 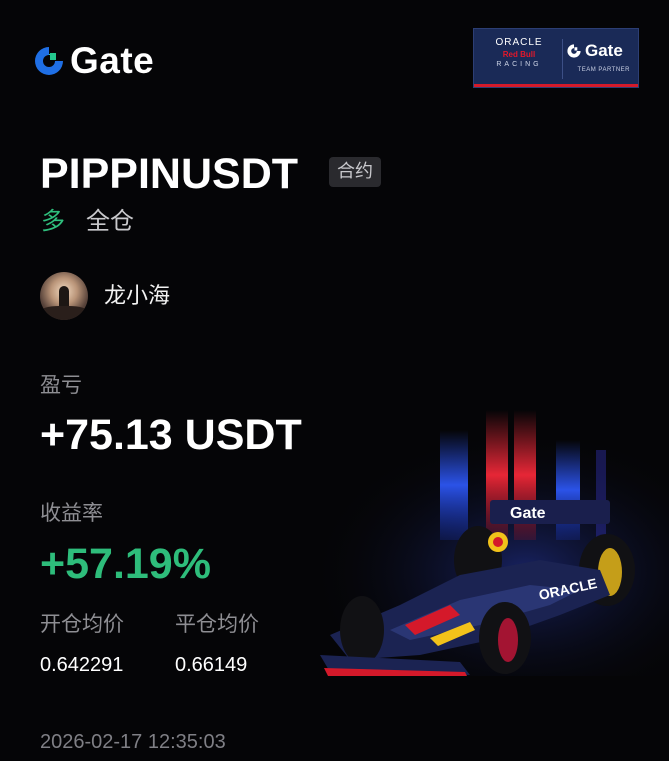 I want to click on open-price-label: 开仓均价, so click(x=82, y=624).